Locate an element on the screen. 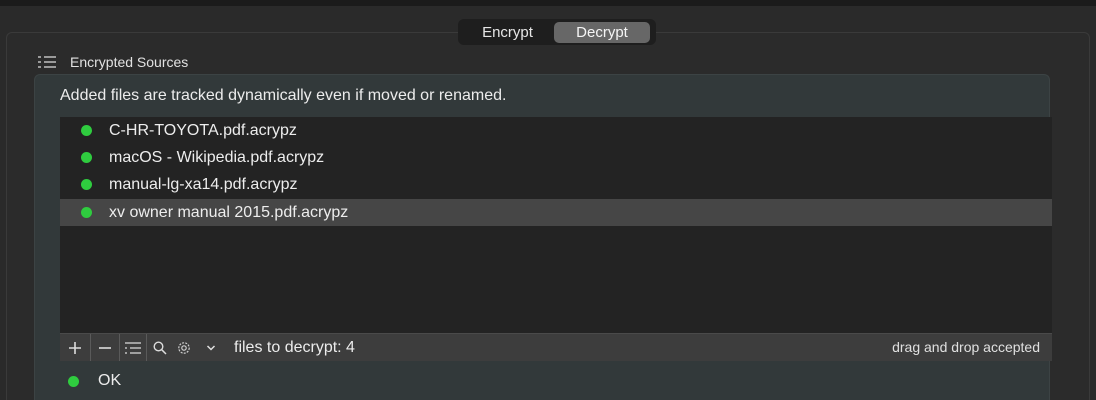 The width and height of the screenshot is (1096, 400). status-indicator: OK is located at coordinates (94, 381).